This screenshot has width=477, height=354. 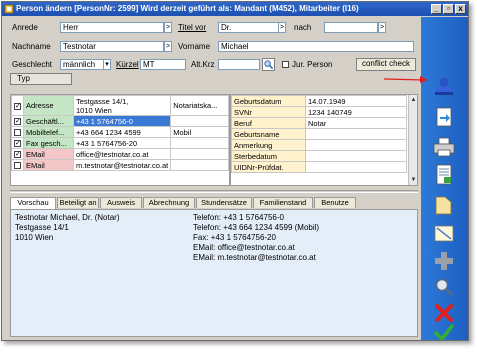 What do you see at coordinates (112, 27) in the screenshot?
I see `anrede-field: Herr` at bounding box center [112, 27].